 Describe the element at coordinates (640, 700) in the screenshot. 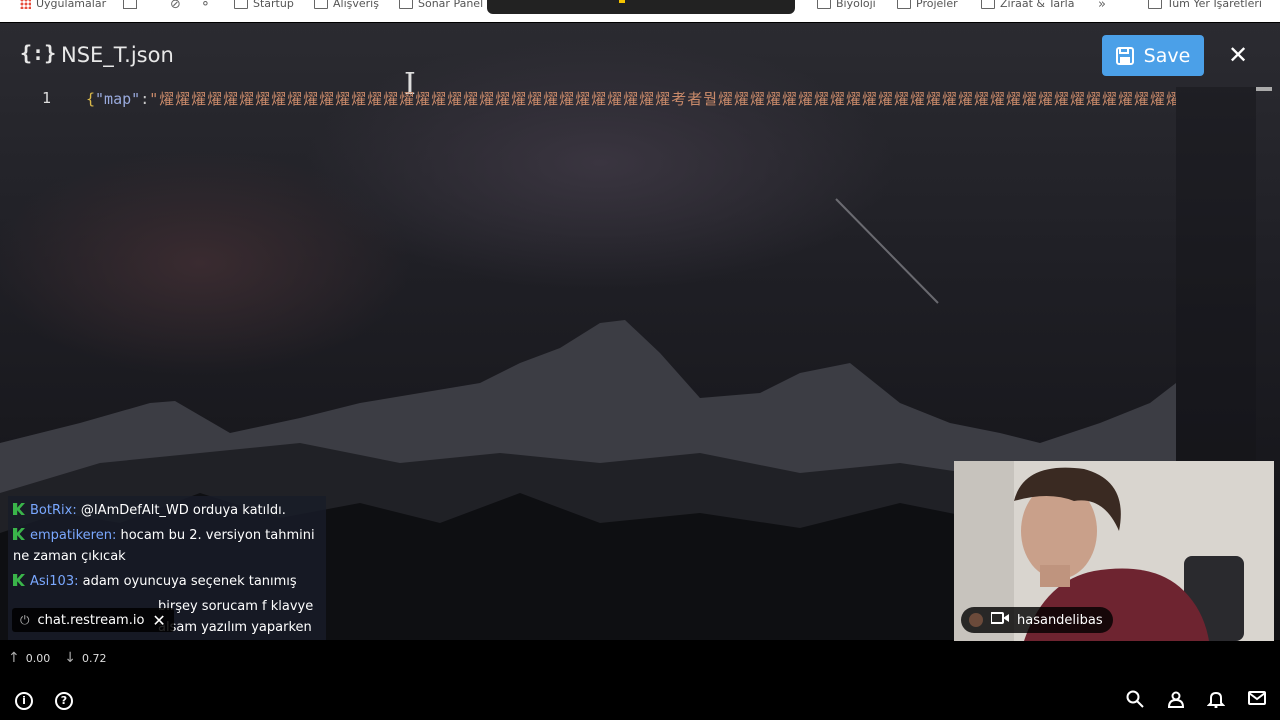

I see `bottom-toolbar: i ?` at that location.